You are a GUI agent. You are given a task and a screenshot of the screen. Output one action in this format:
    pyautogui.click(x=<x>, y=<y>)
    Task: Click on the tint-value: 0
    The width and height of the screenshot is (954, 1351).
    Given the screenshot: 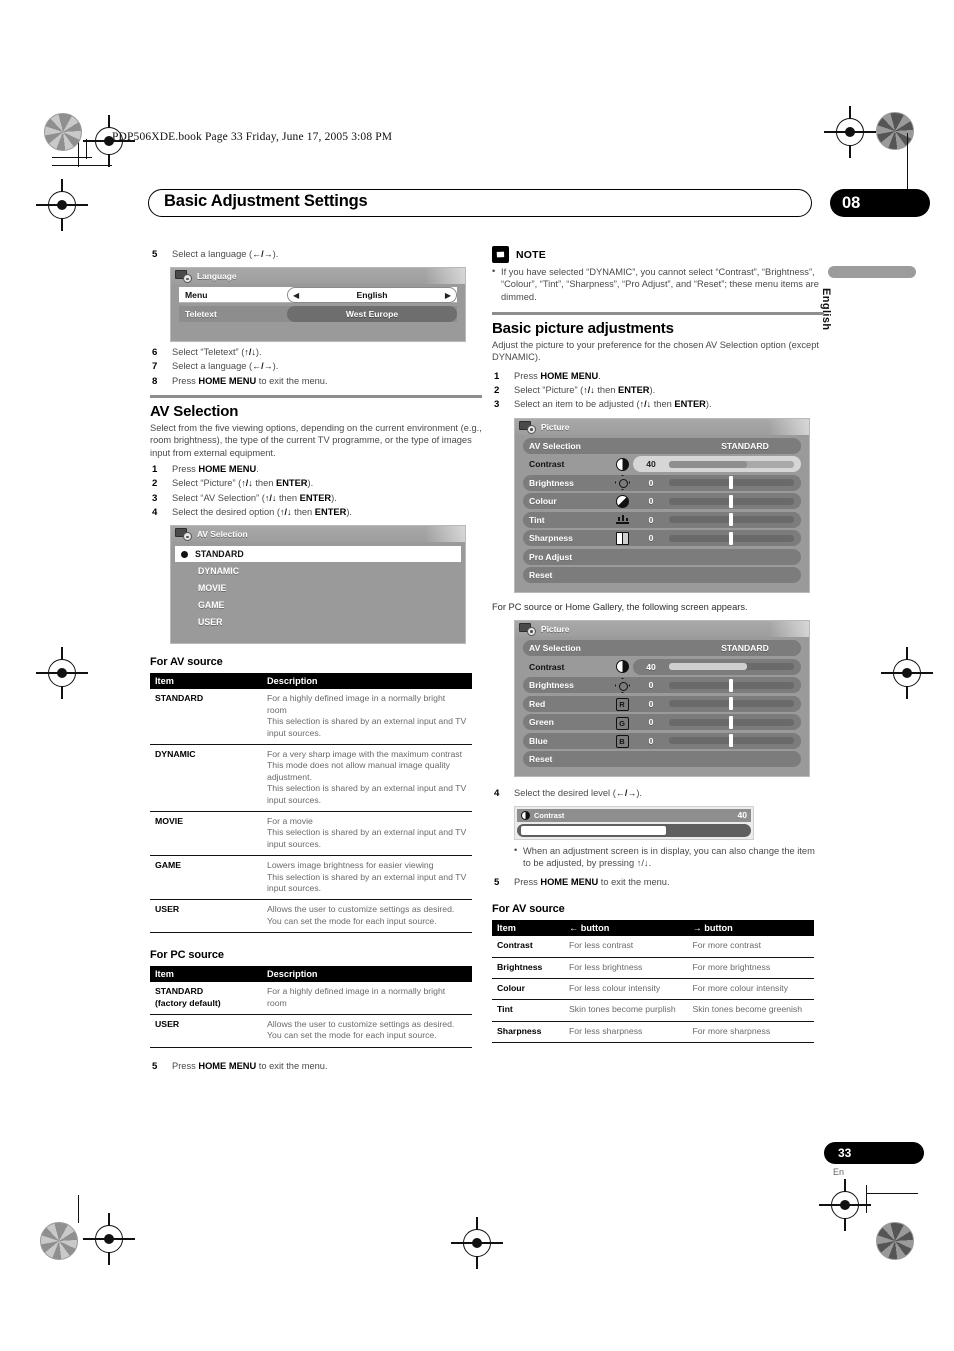 What is the action you would take?
    pyautogui.click(x=651, y=519)
    